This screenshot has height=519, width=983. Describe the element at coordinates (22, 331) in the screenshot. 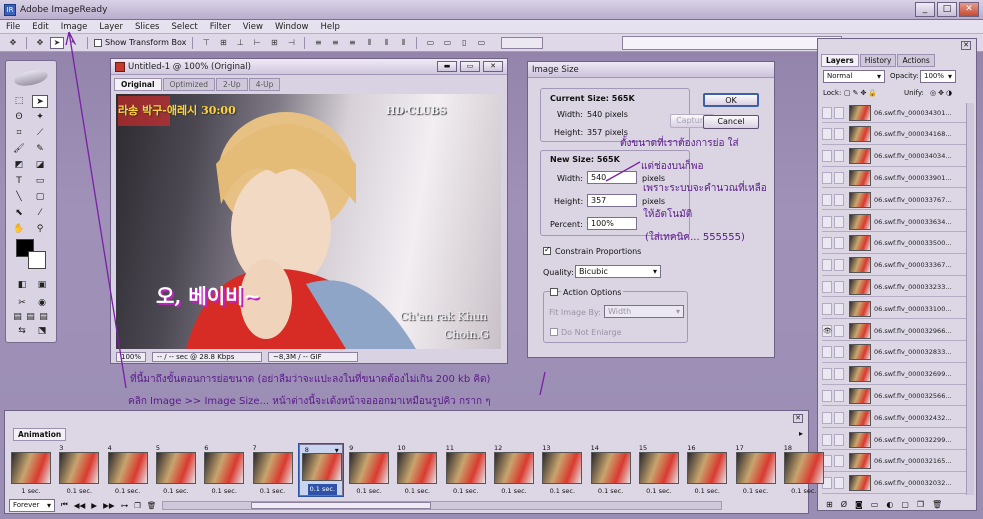

I see `jump-to-icon: ⇆` at that location.